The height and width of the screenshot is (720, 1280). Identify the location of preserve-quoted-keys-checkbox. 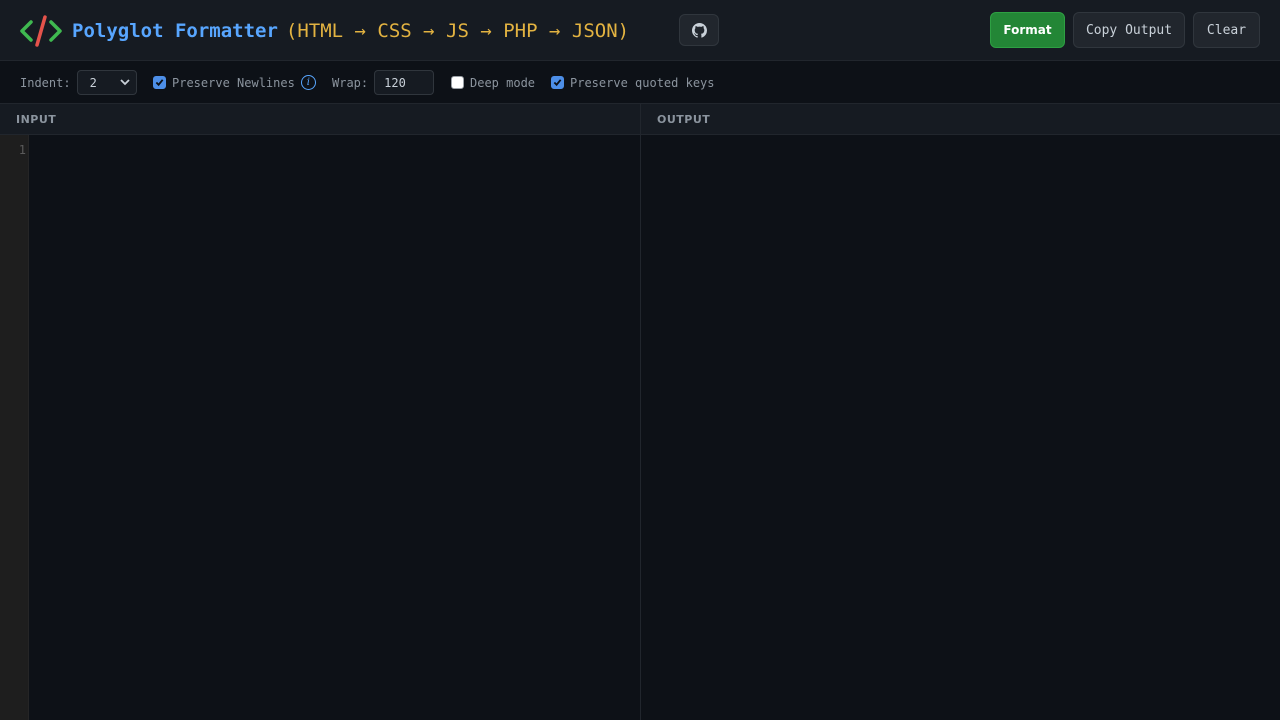
(557, 82).